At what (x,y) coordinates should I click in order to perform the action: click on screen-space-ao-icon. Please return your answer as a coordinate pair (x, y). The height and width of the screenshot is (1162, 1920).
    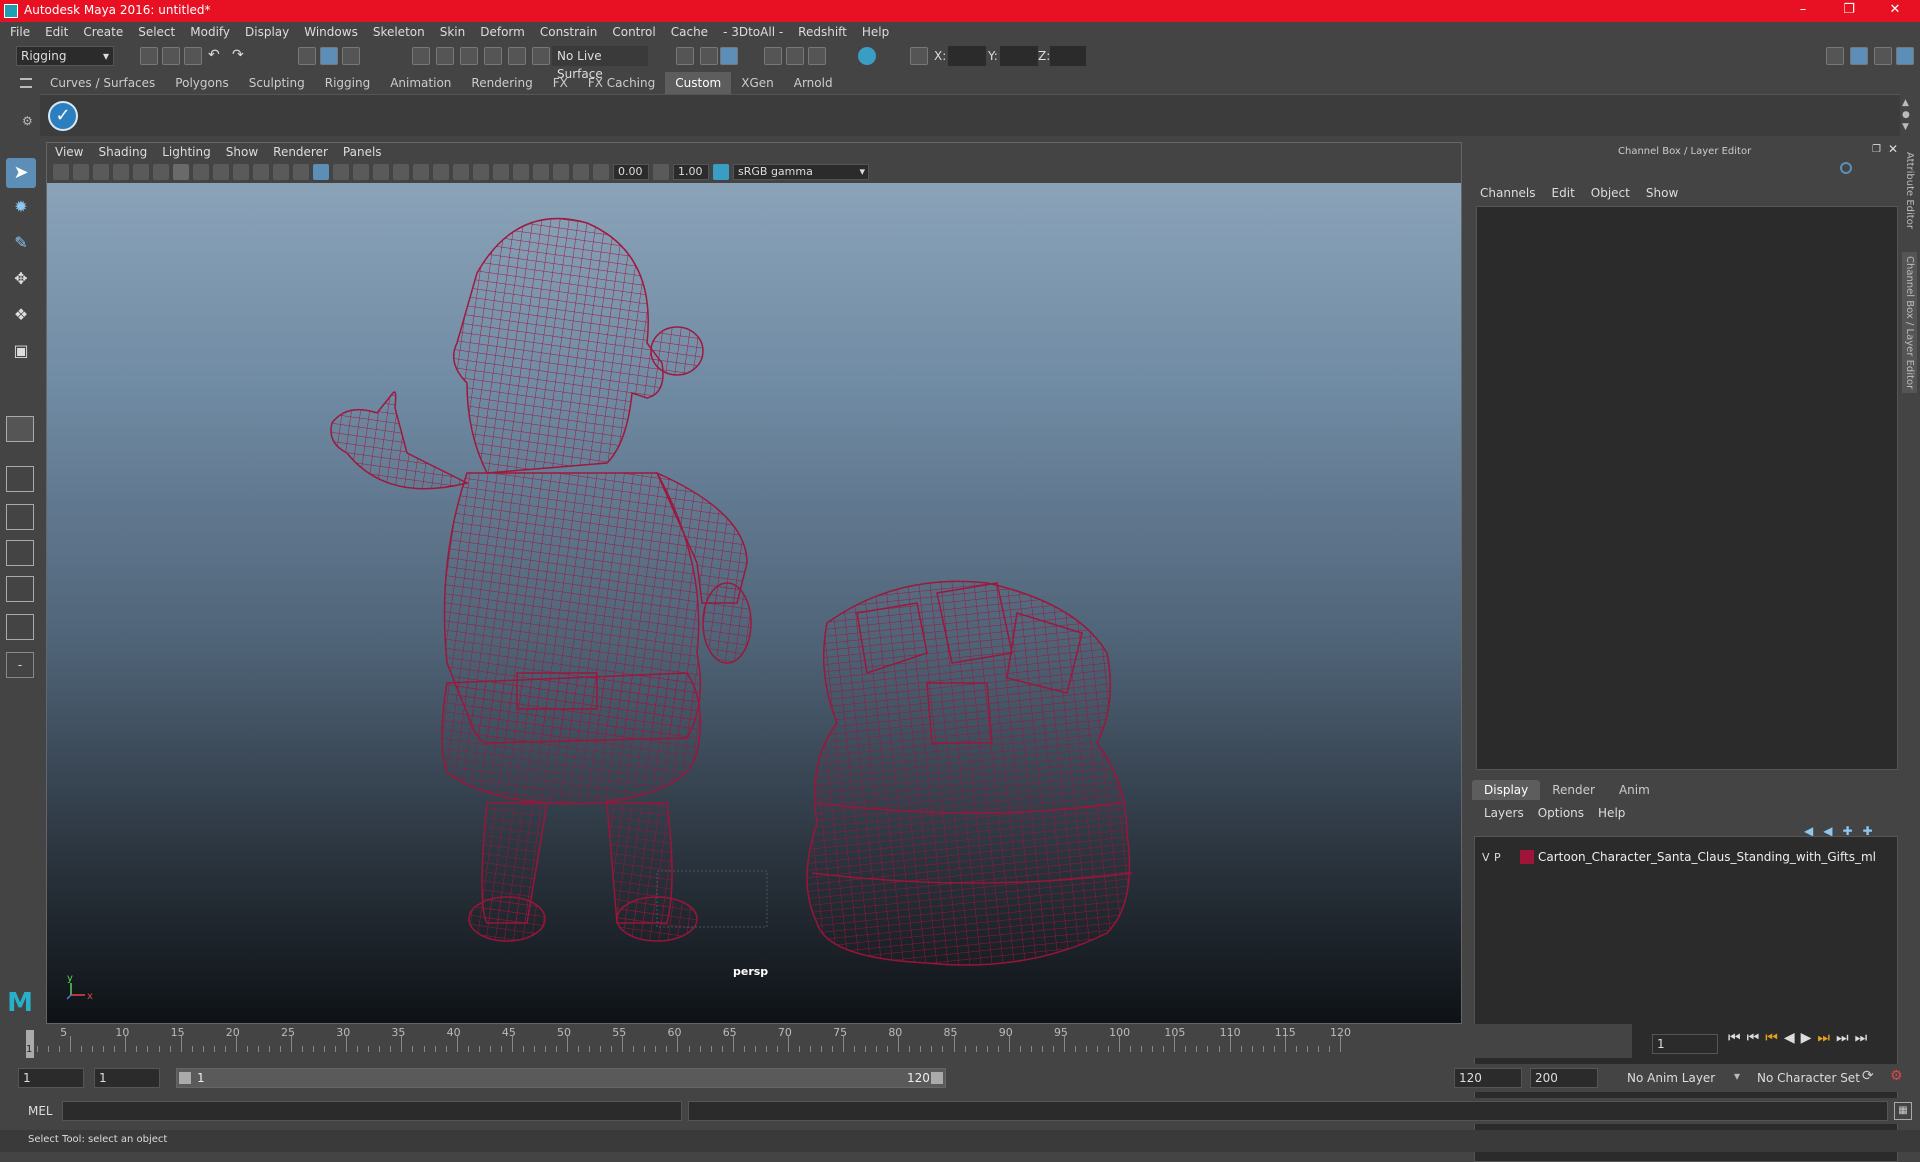
    Looking at the image, I should click on (441, 172).